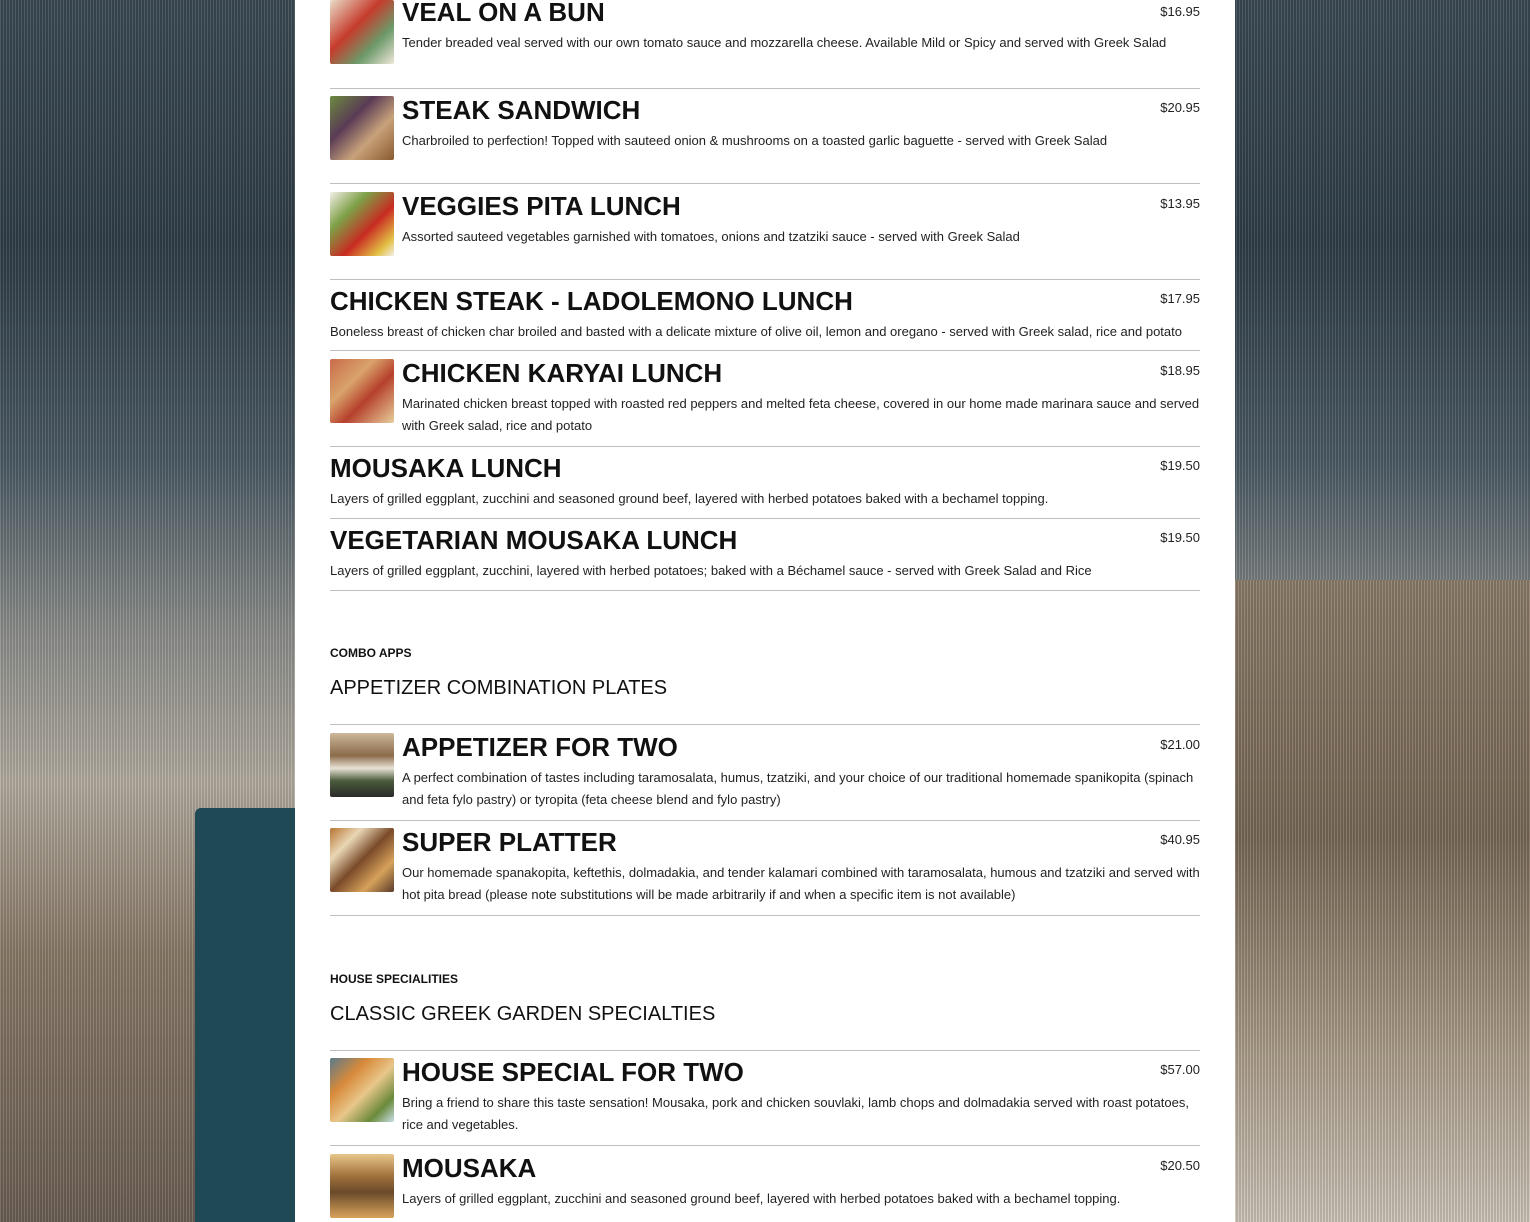  Describe the element at coordinates (1180, 744) in the screenshot. I see `item-price: $21.00` at that location.